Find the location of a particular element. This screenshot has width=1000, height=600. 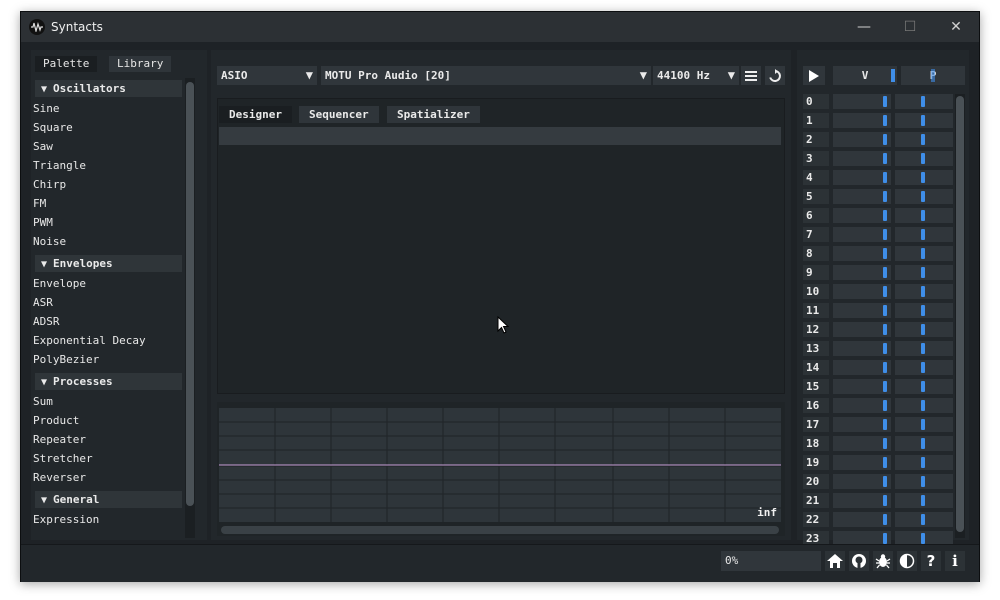

channel-number: 16 is located at coordinates (816, 405).